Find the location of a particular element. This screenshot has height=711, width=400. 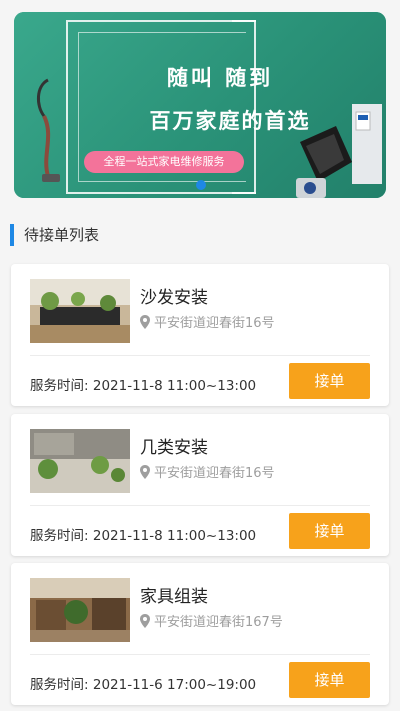

carousel-indicator is located at coordinates (201, 185).